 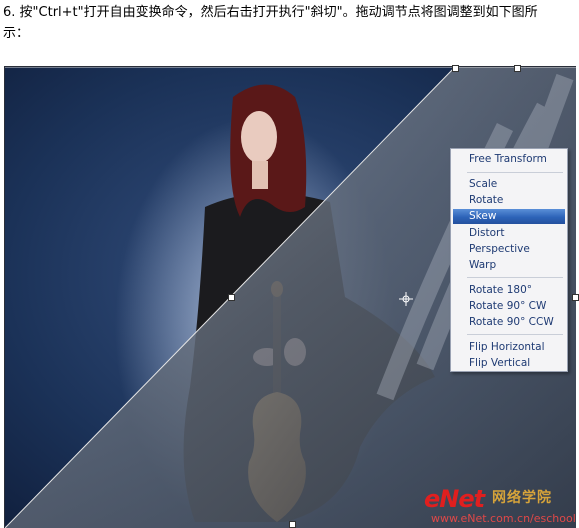 What do you see at coordinates (509, 290) in the screenshot?
I see `menu-item-rotate-180: Rotate 180°` at bounding box center [509, 290].